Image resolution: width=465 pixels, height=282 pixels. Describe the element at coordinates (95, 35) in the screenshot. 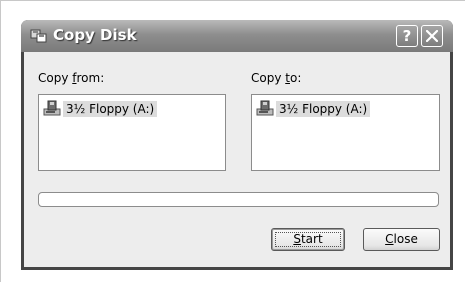

I see `dialog-title: Copy Disk` at that location.